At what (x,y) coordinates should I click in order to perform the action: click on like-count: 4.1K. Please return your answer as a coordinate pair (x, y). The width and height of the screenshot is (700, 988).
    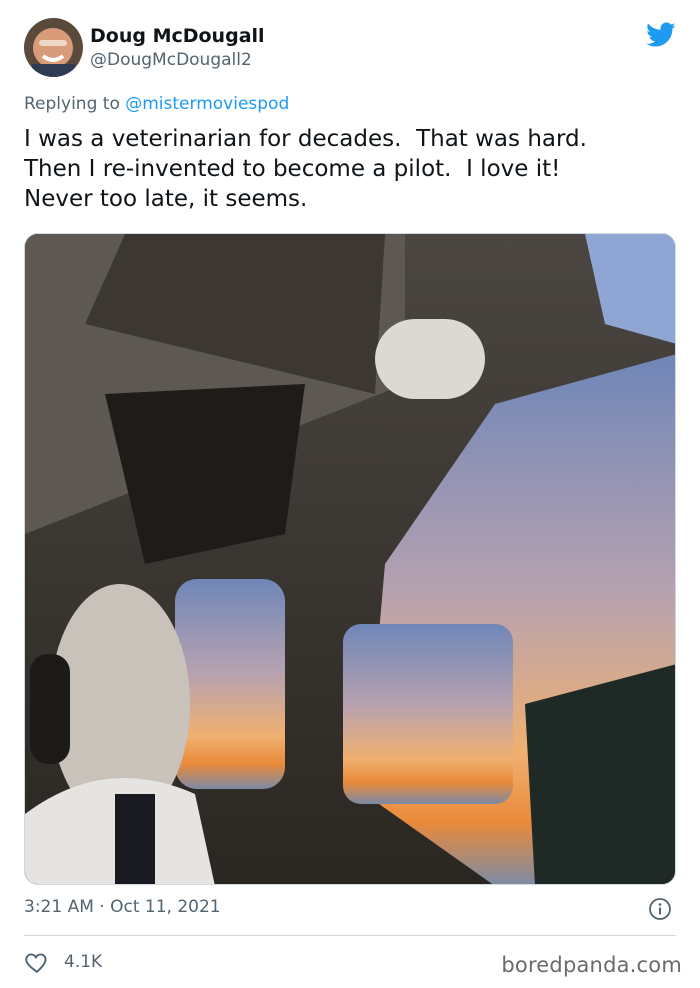
    Looking at the image, I should click on (83, 962).